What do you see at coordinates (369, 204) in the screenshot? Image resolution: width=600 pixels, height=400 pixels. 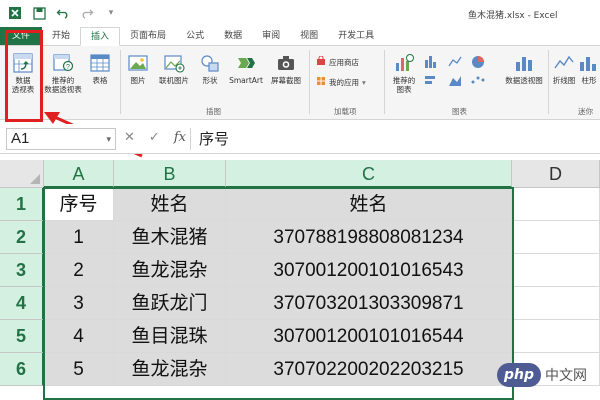 I see `cell-c1: 姓名` at bounding box center [369, 204].